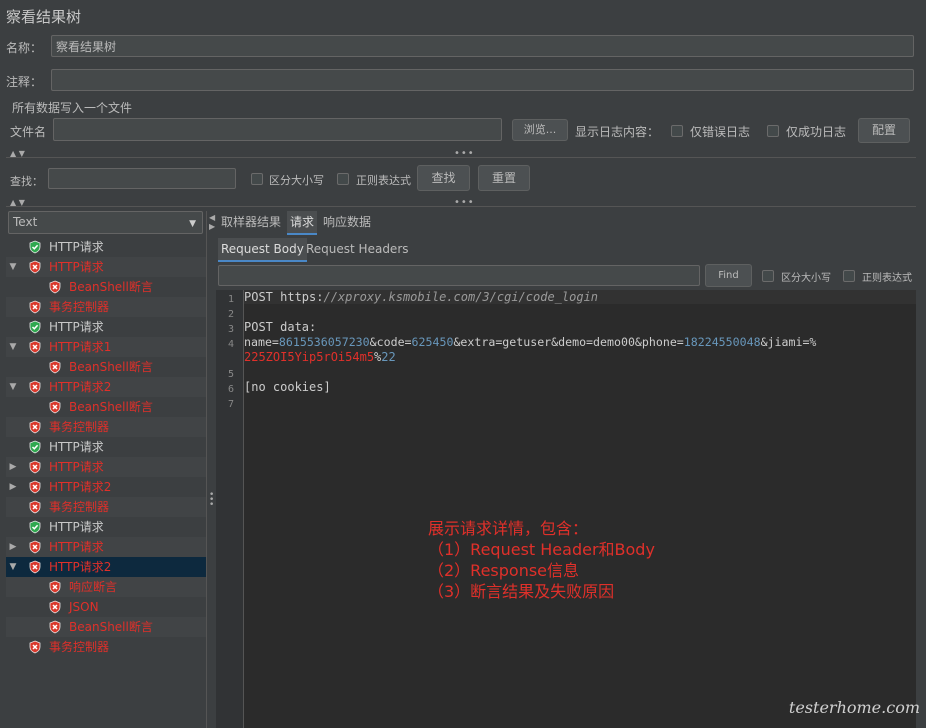 This screenshot has height=728, width=926. Describe the element at coordinates (504, 178) in the screenshot. I see `reset-button: 重置` at that location.